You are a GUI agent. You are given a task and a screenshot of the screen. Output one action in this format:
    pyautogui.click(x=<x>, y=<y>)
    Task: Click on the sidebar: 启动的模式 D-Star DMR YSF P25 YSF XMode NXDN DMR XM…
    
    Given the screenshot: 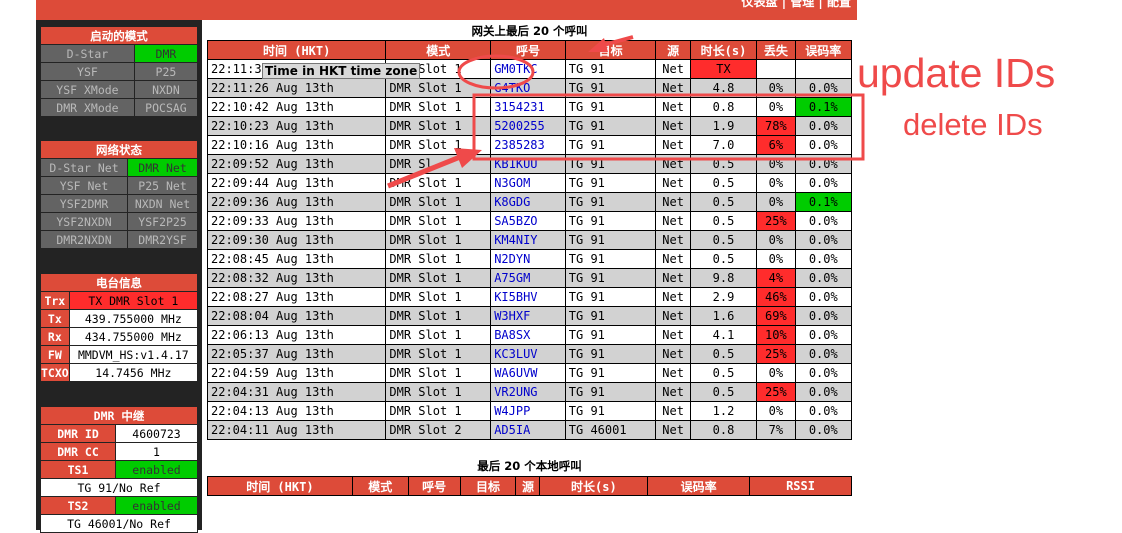 What is the action you would take?
    pyautogui.click(x=119, y=276)
    